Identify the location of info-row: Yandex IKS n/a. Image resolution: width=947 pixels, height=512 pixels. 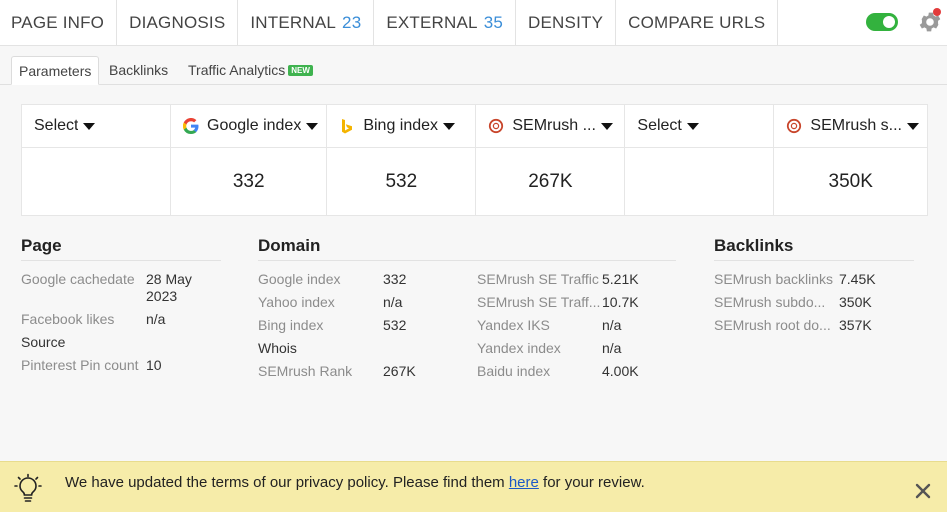
(576, 325).